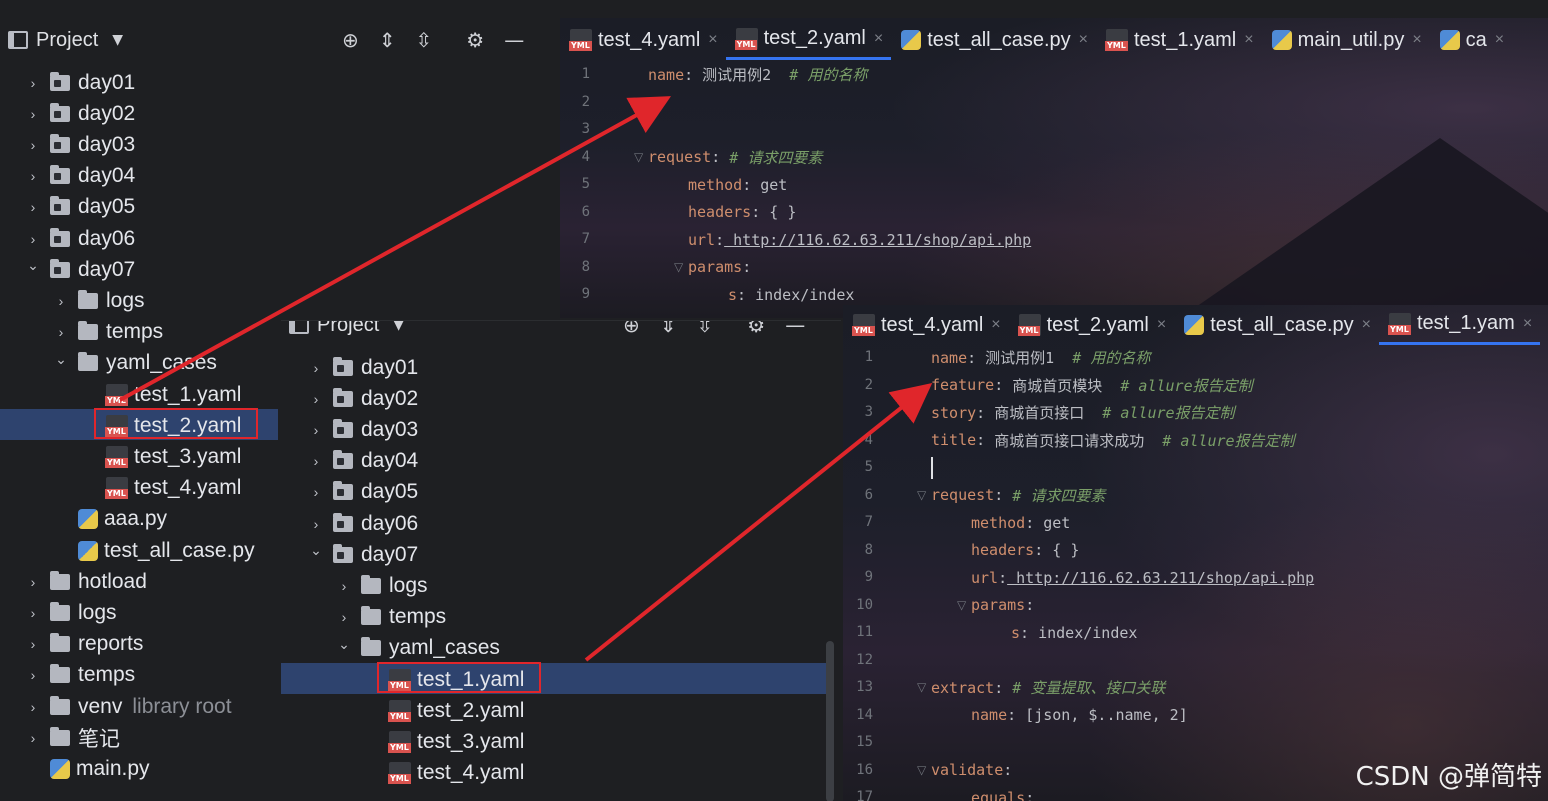 This screenshot has height=801, width=1548. I want to click on arrow-test2-to-name, so click(395, 249).